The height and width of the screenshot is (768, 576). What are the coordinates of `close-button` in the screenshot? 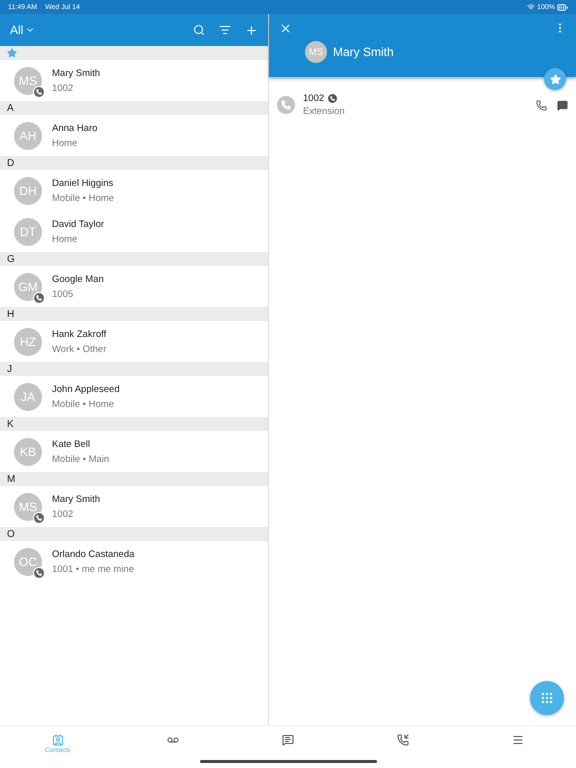 It's located at (285, 28).